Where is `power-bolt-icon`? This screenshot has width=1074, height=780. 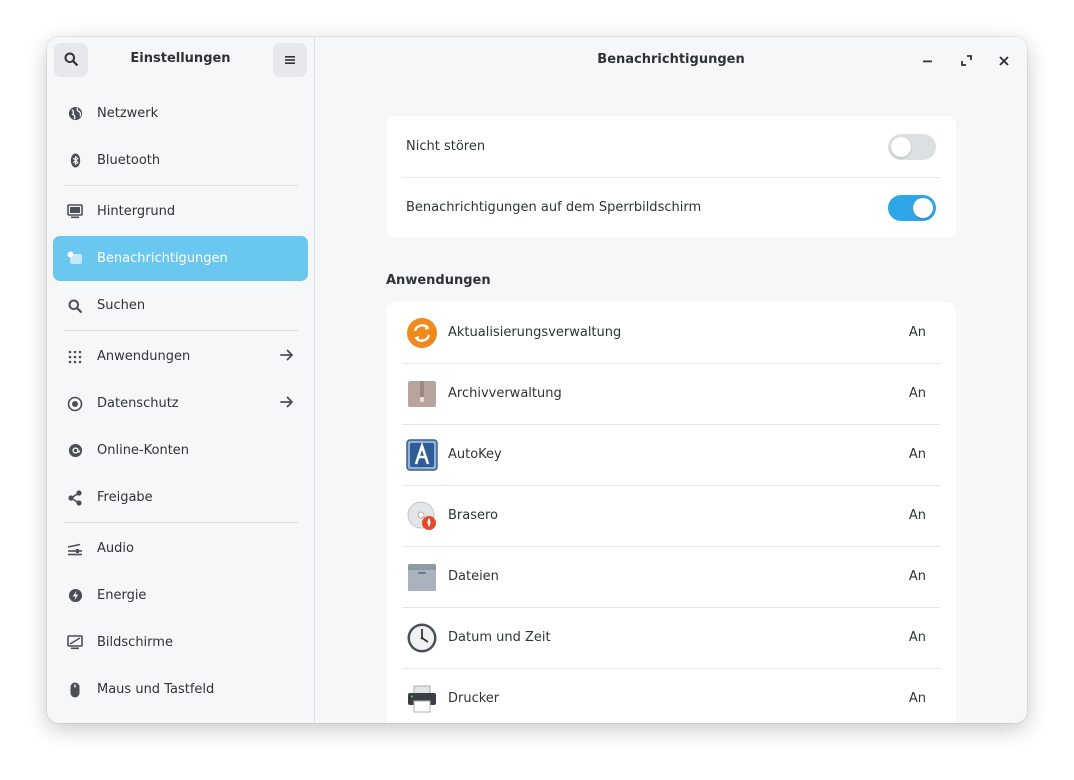 power-bolt-icon is located at coordinates (75, 596).